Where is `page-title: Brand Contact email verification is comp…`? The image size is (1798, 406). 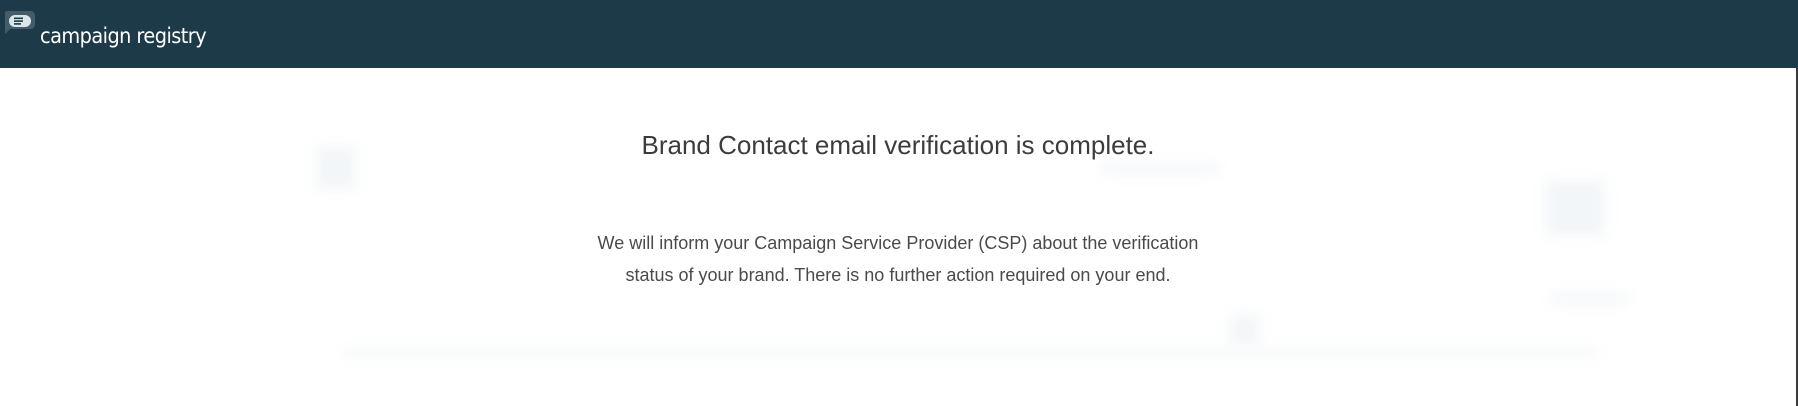 page-title: Brand Contact email verification is comp… is located at coordinates (898, 145).